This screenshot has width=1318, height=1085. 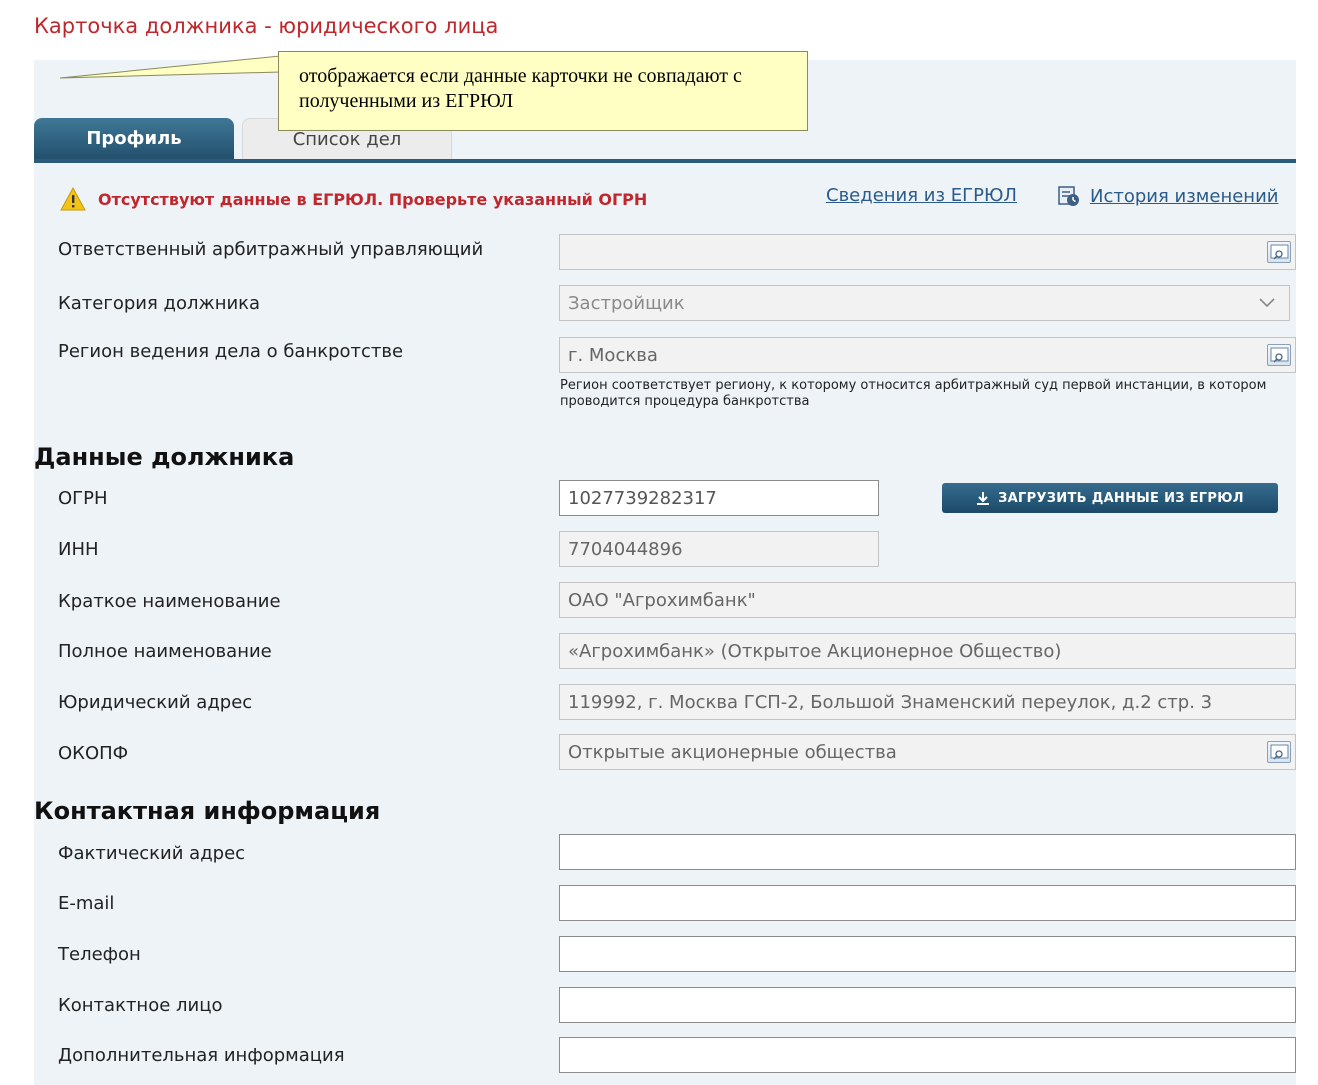 I want to click on ogrn-label: ОГРН, so click(x=83, y=498).